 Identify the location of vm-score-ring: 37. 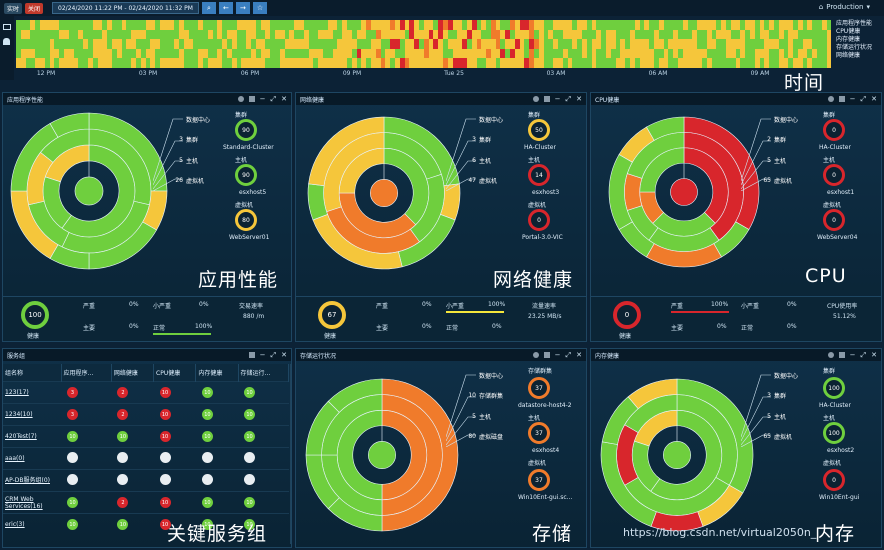
(539, 480).